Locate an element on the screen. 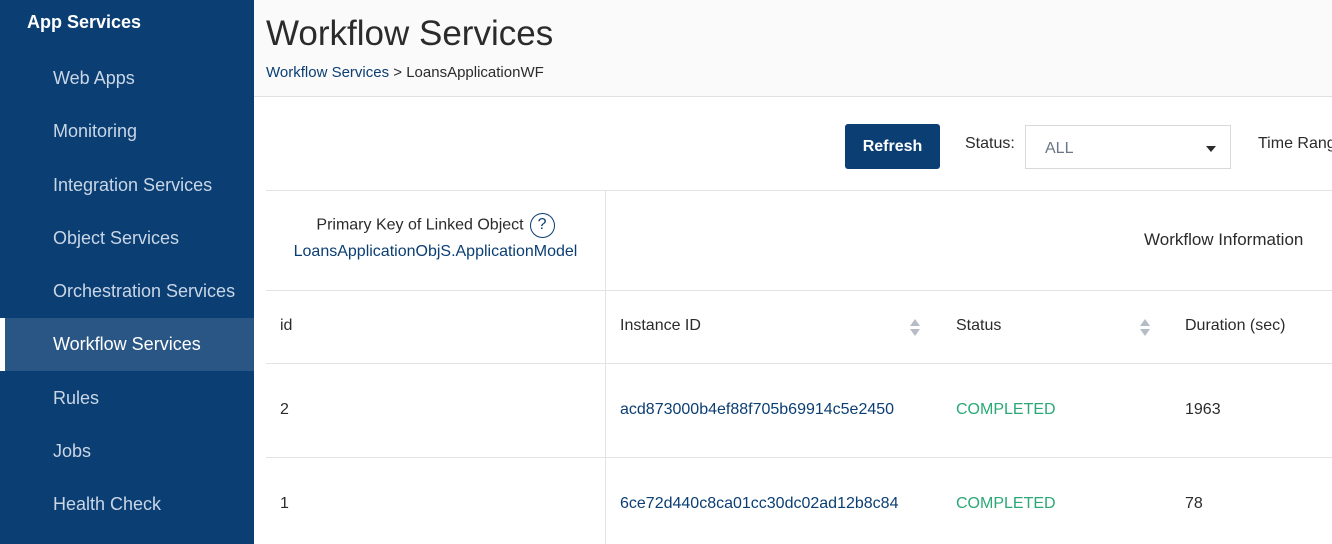 The width and height of the screenshot is (1332, 544). primary-key-label: Primary Key of Linked Object is located at coordinates (420, 225).